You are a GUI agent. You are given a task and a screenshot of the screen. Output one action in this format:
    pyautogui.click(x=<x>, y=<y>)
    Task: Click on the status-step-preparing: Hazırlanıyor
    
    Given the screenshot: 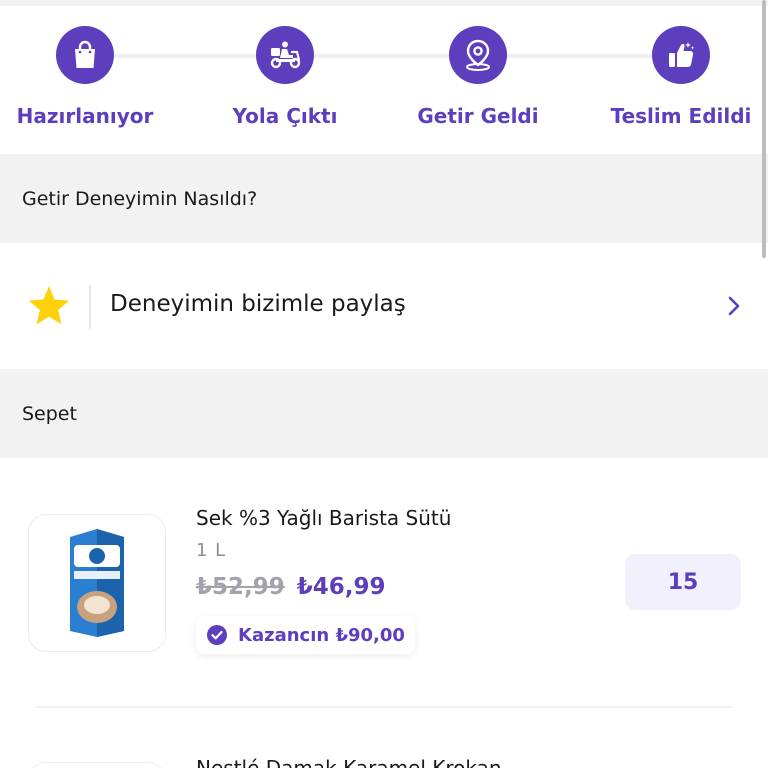 What is the action you would take?
    pyautogui.click(x=87, y=77)
    